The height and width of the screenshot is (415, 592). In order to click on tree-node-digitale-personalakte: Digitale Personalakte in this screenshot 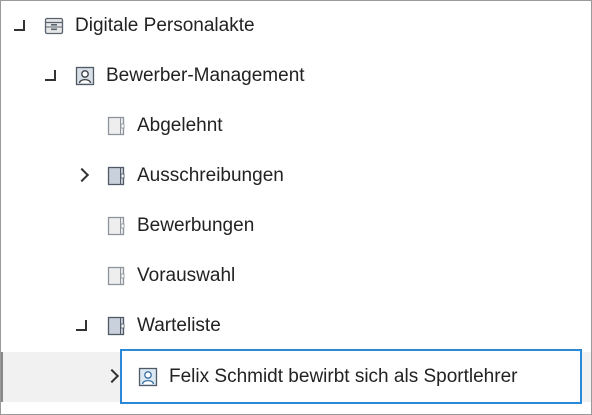, I will do `click(296, 26)`.